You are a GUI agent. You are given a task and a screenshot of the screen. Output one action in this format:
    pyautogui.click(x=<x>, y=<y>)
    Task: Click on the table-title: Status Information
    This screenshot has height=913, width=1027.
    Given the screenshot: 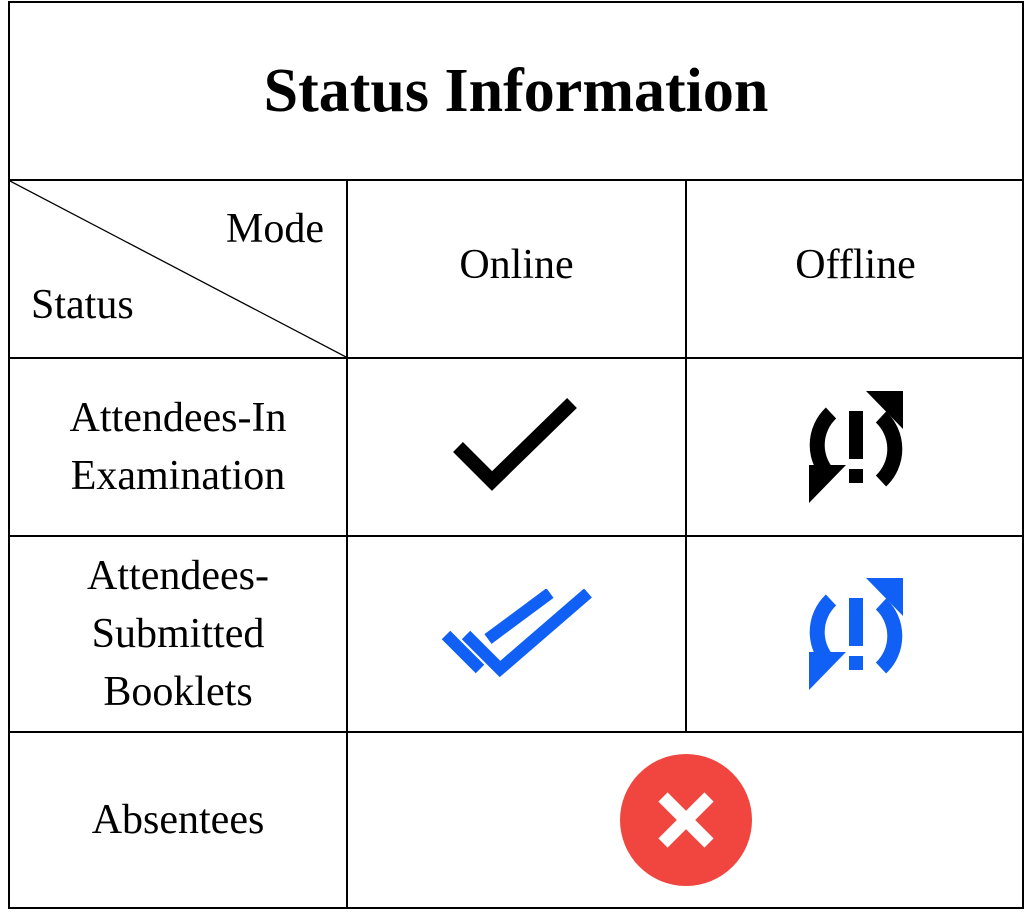 What is the action you would take?
    pyautogui.click(x=516, y=90)
    